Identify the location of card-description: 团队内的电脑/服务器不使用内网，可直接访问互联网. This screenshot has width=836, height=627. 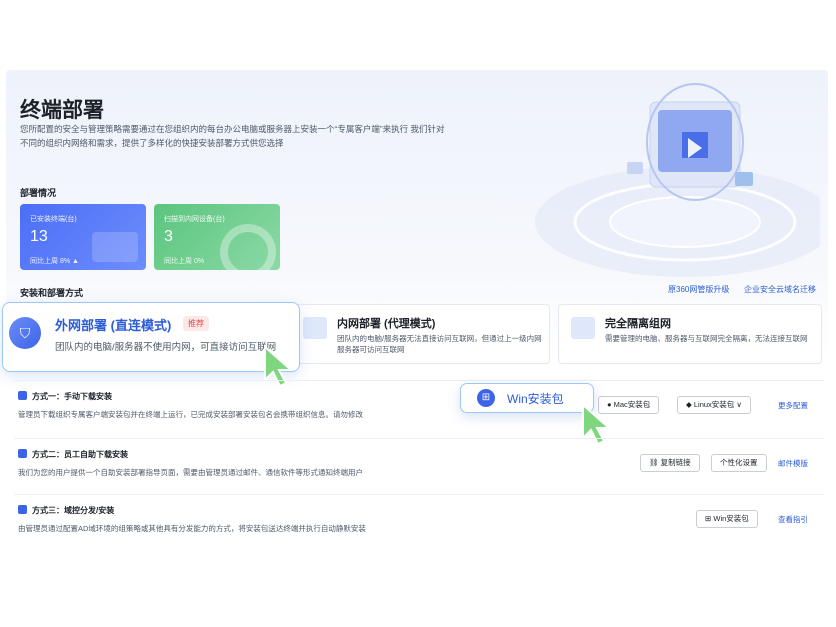
(166, 347).